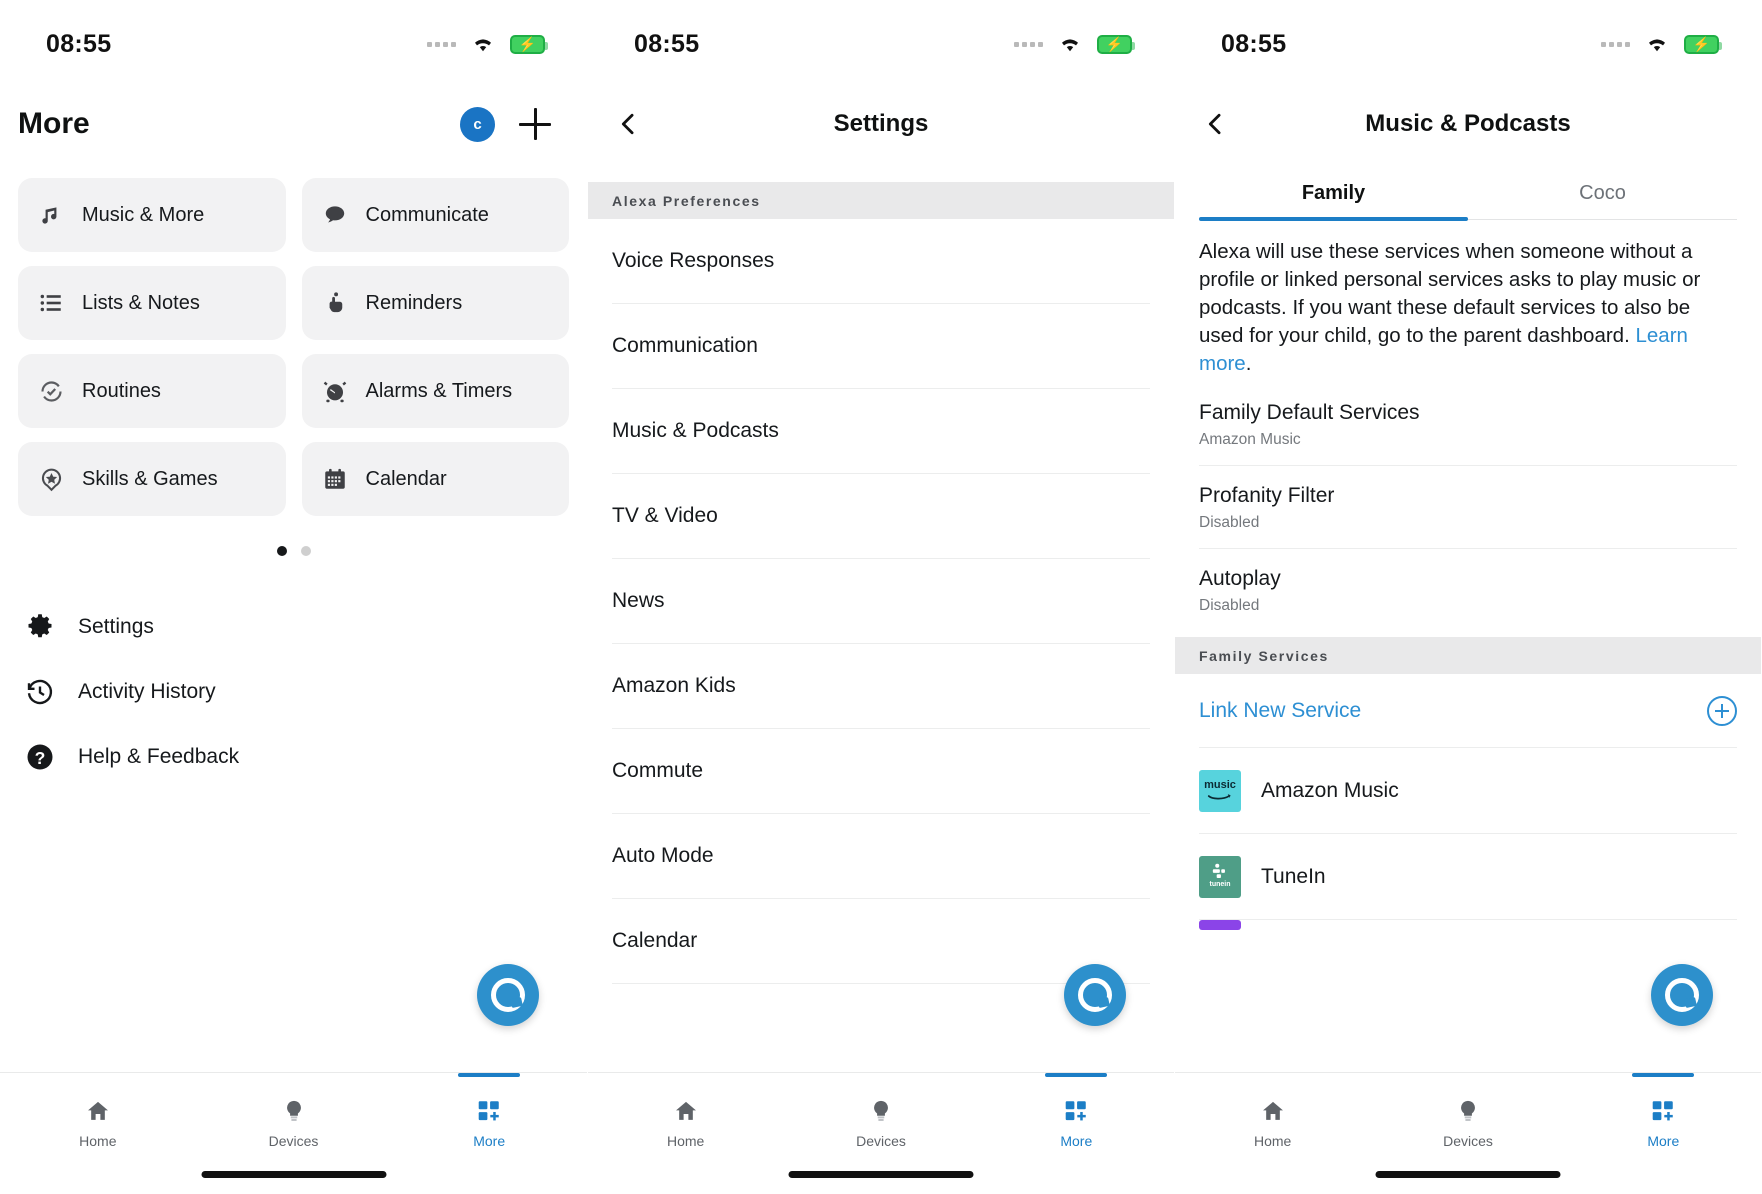  I want to click on battery-charging-icon: ⚡, so click(1116, 44).